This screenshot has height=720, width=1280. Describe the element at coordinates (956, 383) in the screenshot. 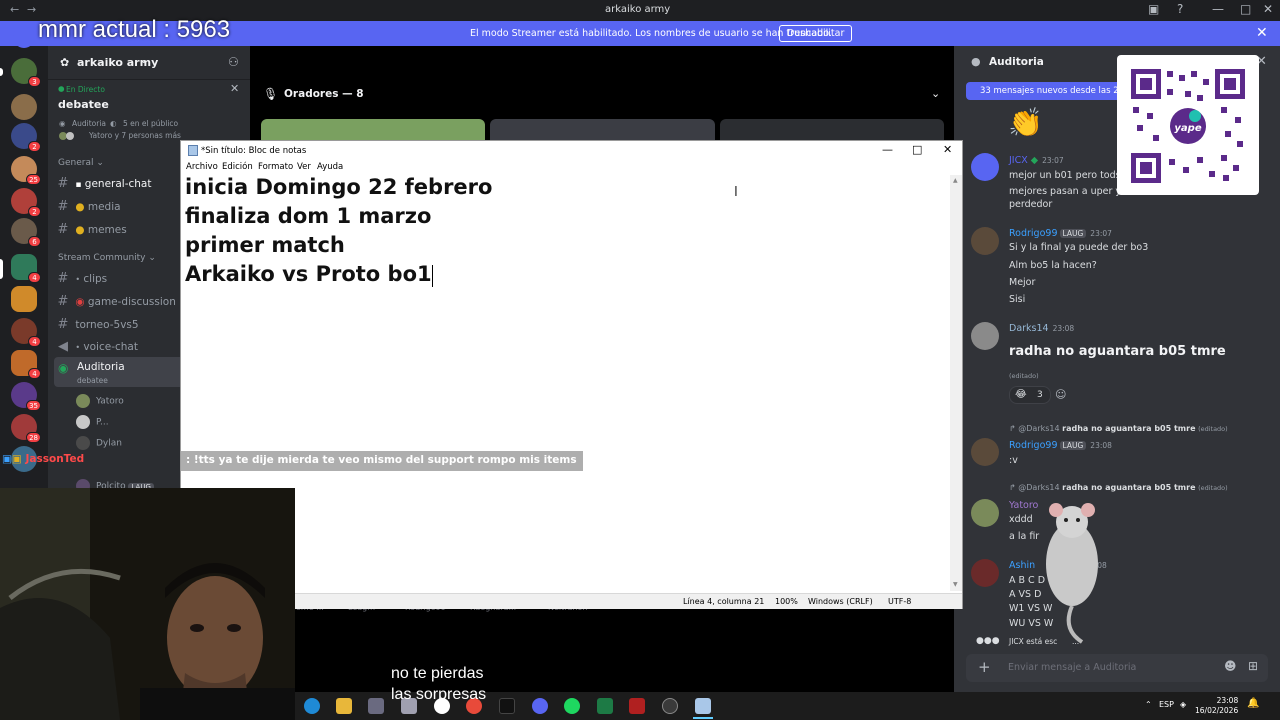

I see `vertical-scrollbar: ▲ ▼` at that location.